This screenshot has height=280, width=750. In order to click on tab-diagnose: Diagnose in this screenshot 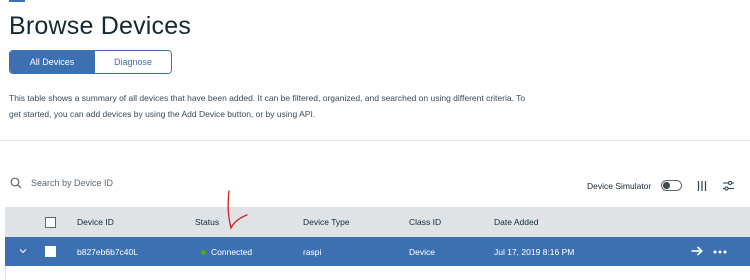, I will do `click(132, 62)`.